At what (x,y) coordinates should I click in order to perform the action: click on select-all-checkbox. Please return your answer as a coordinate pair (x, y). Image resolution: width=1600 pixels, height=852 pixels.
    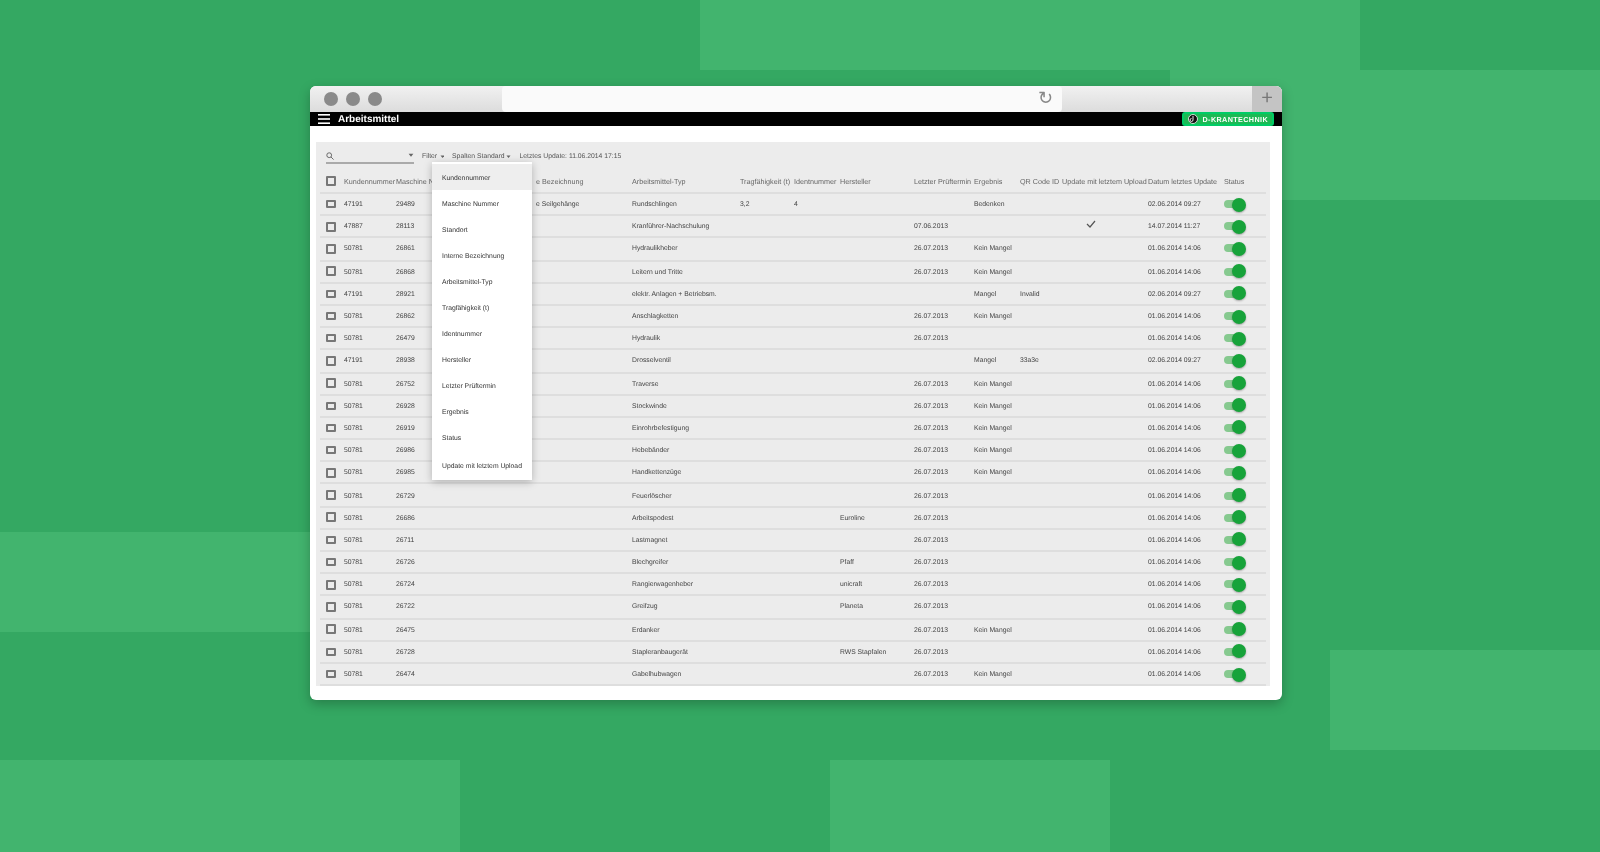
    Looking at the image, I should click on (330, 181).